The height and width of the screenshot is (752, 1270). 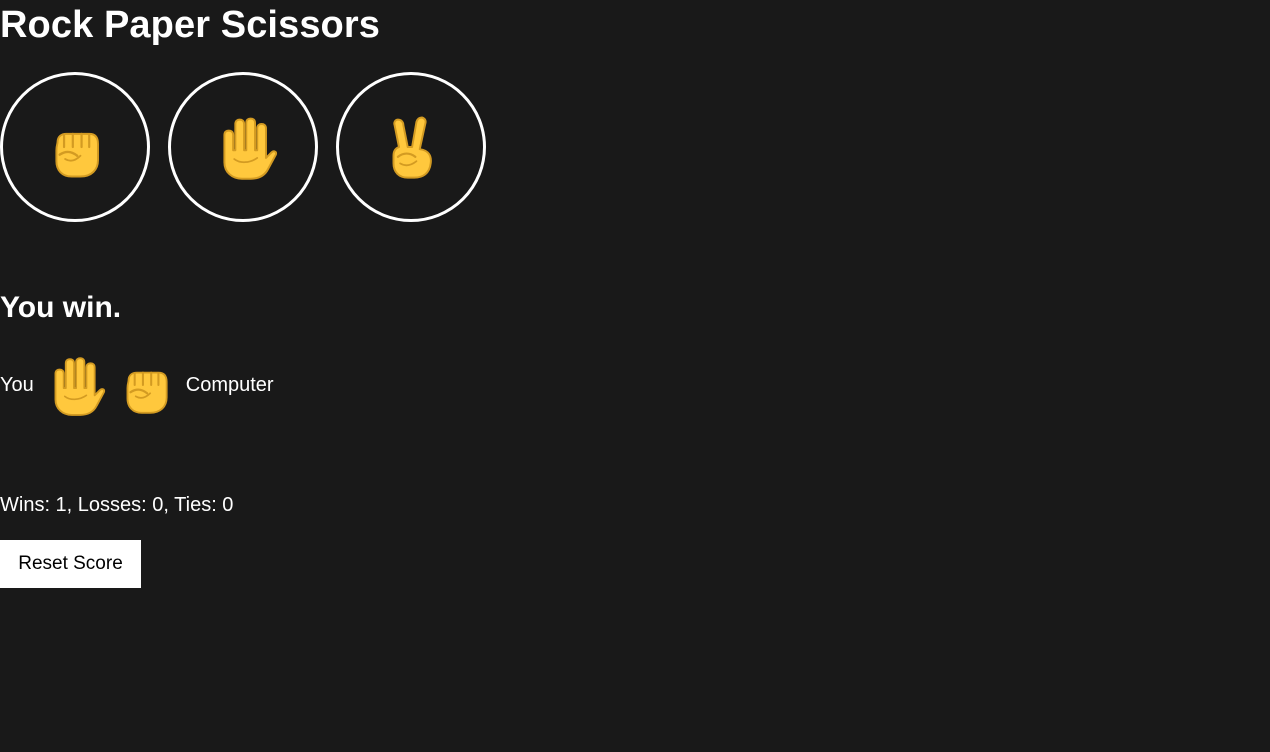 I want to click on rock-button, so click(x=75, y=147).